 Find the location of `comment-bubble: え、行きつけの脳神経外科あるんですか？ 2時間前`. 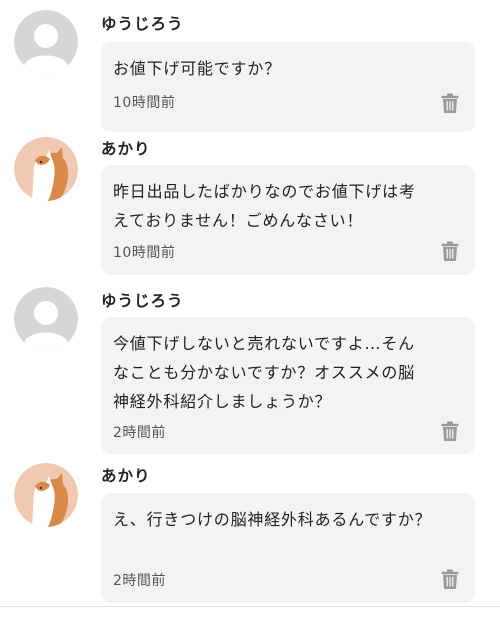

comment-bubble: え、行きつけの脳神経外科あるんですか？ 2時間前 is located at coordinates (288, 548).